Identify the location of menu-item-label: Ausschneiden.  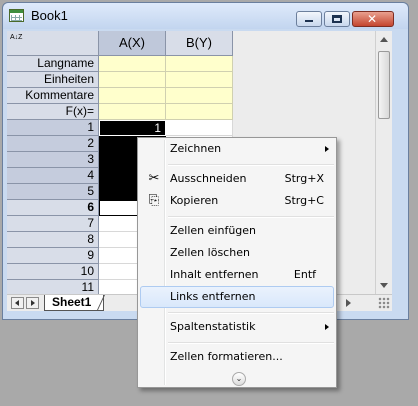
(208, 178).